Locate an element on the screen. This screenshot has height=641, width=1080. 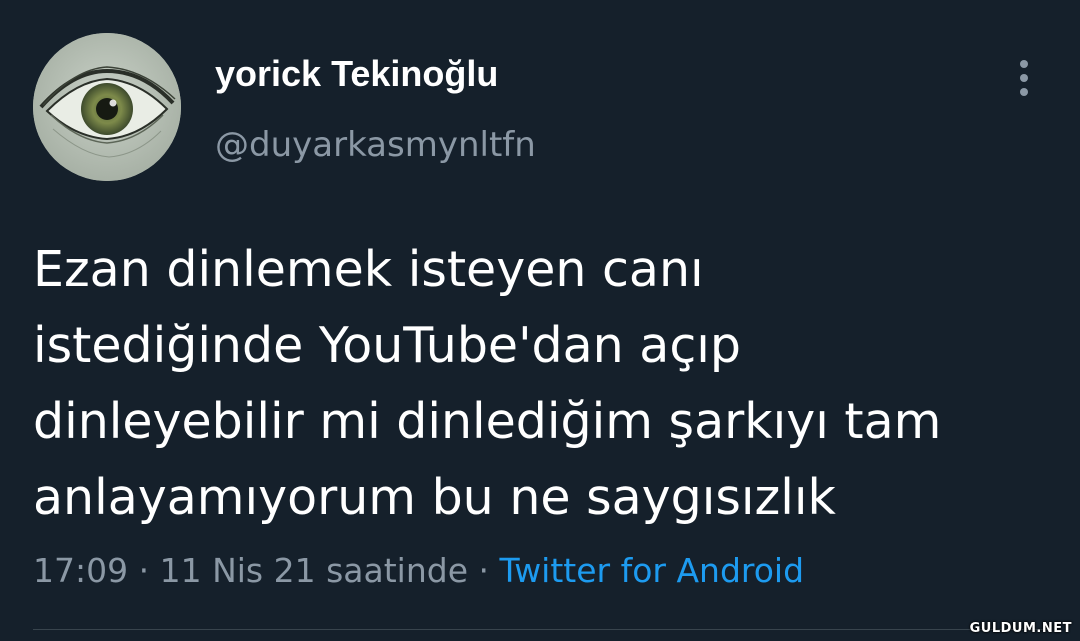
eye-photo-icon is located at coordinates (107, 107).